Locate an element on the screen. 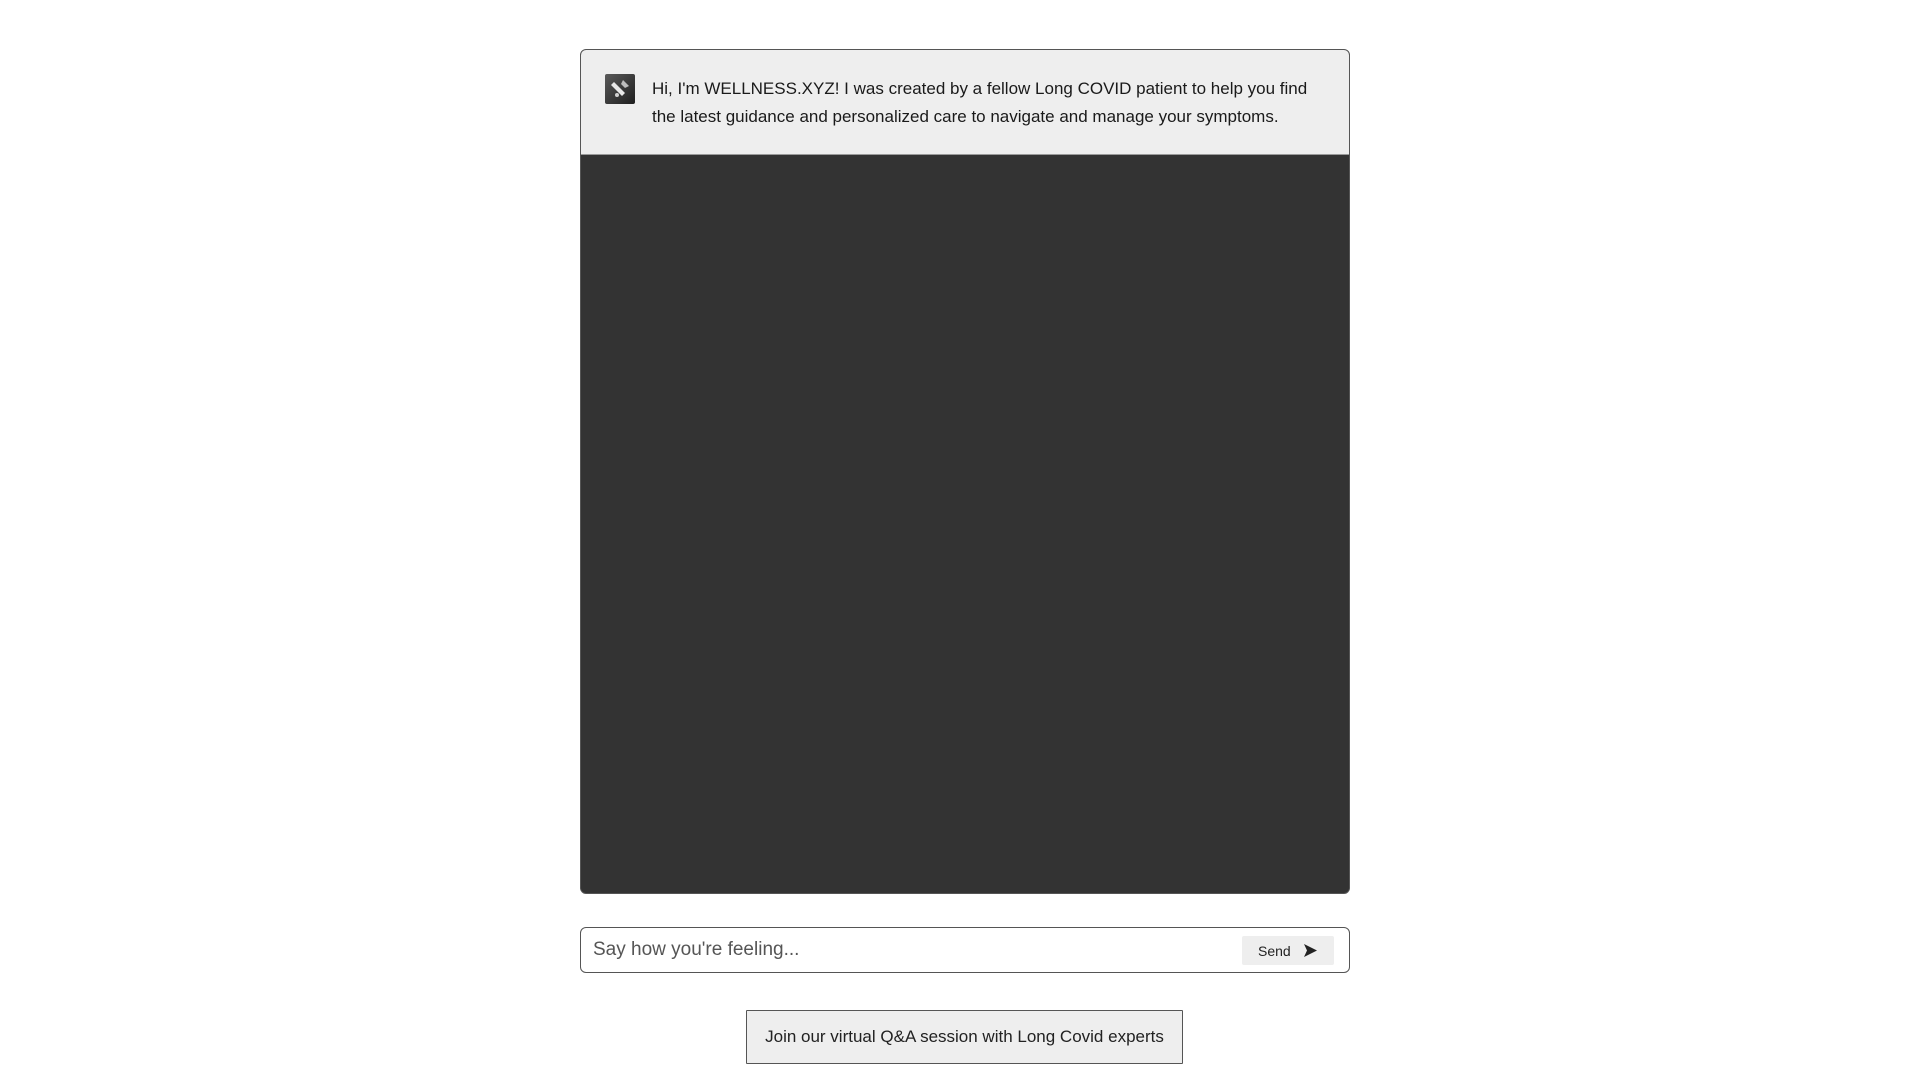 The height and width of the screenshot is (1080, 1920). bot-avatar-icon is located at coordinates (620, 89).